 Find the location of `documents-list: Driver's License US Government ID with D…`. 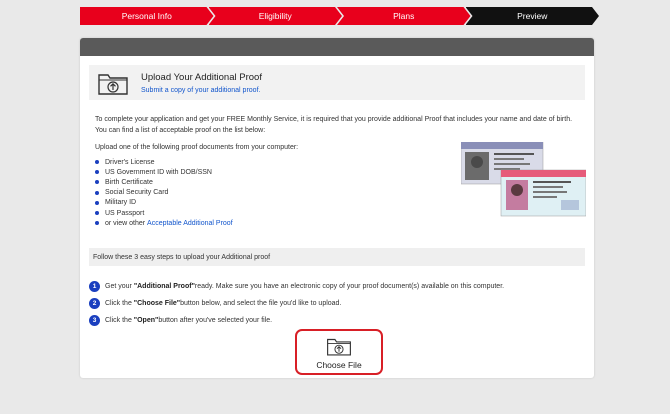

documents-list: Driver's License US Government ID with D… is located at coordinates (164, 192).